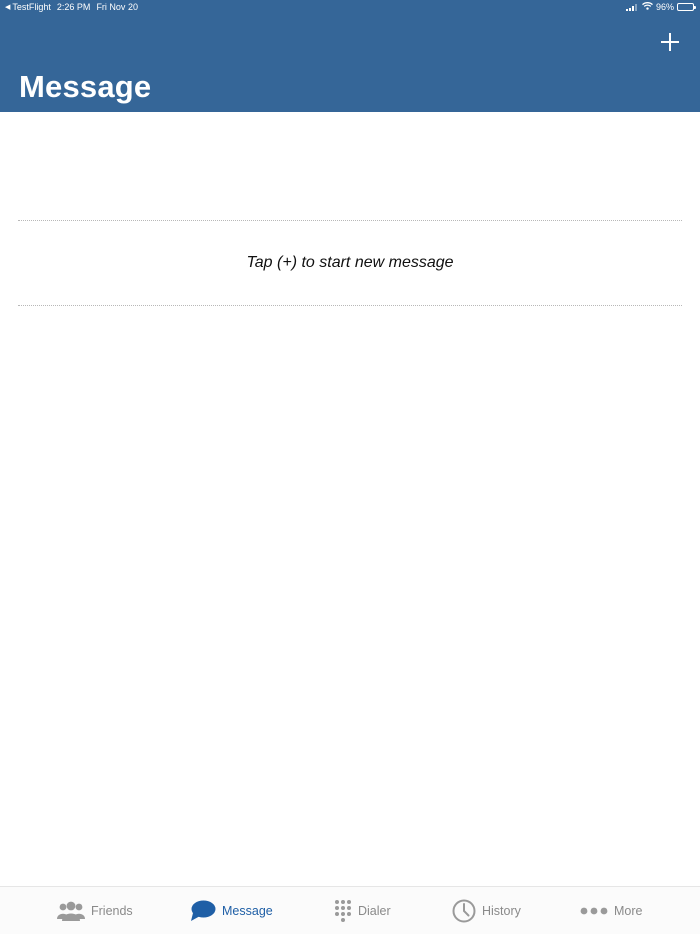 Image resolution: width=700 pixels, height=934 pixels. I want to click on dialpad-icon, so click(343, 911).